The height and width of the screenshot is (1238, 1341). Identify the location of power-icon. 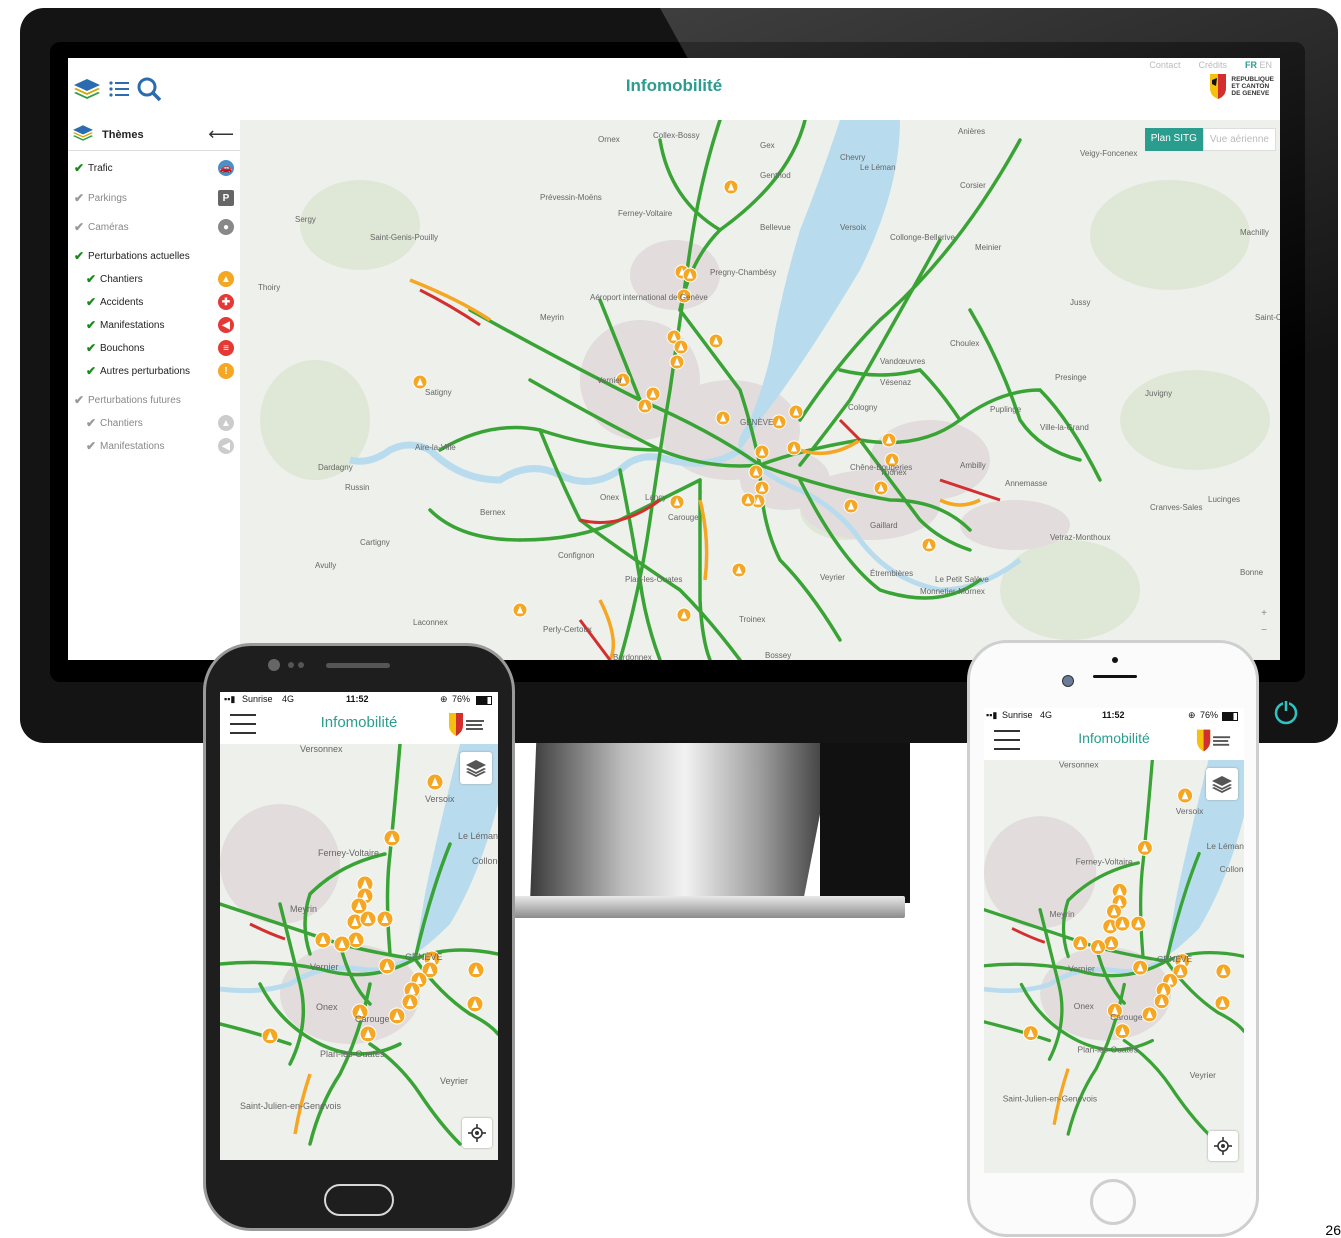
(1286, 712).